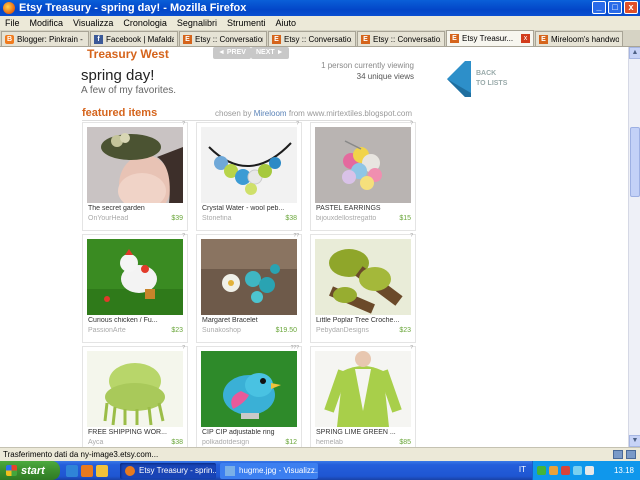  What do you see at coordinates (270, 53) in the screenshot?
I see `next-button: NEXT ►` at bounding box center [270, 53].